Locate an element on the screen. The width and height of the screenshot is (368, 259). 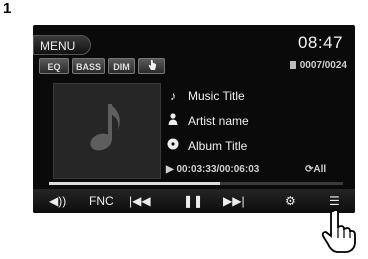
music-title: Music Title is located at coordinates (216, 96).